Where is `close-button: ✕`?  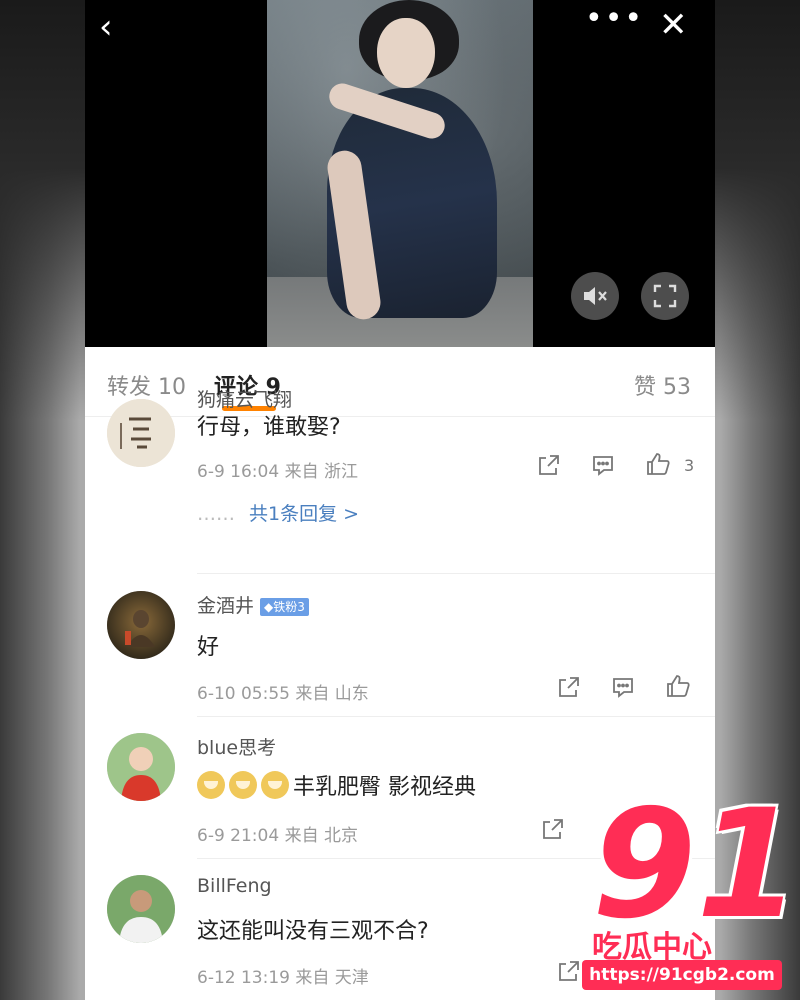
close-button: ✕ is located at coordinates (673, 25).